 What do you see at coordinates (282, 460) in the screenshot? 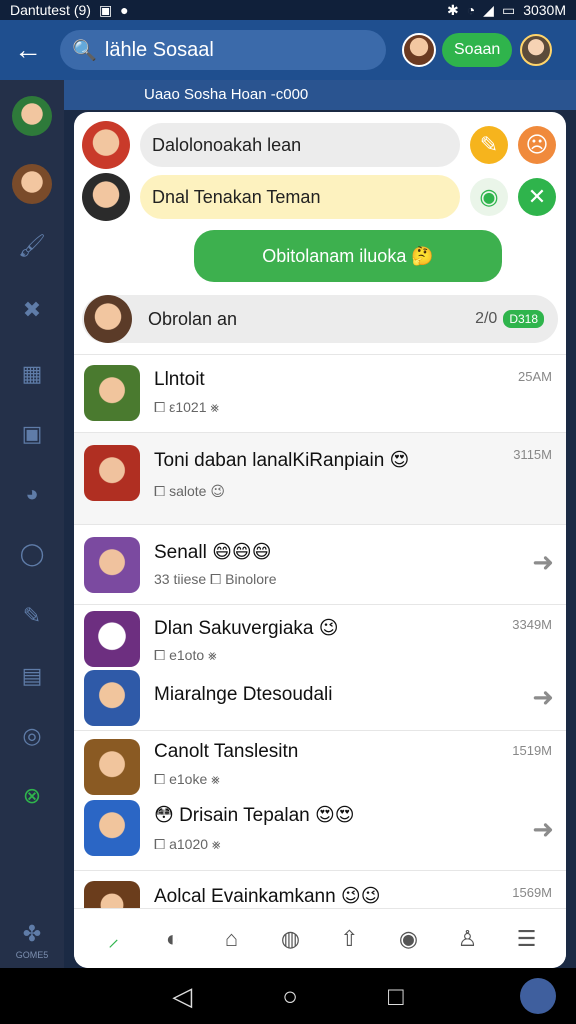
I see `item-name: Toni daban lanalKiRanpiain 😍` at bounding box center [282, 460].